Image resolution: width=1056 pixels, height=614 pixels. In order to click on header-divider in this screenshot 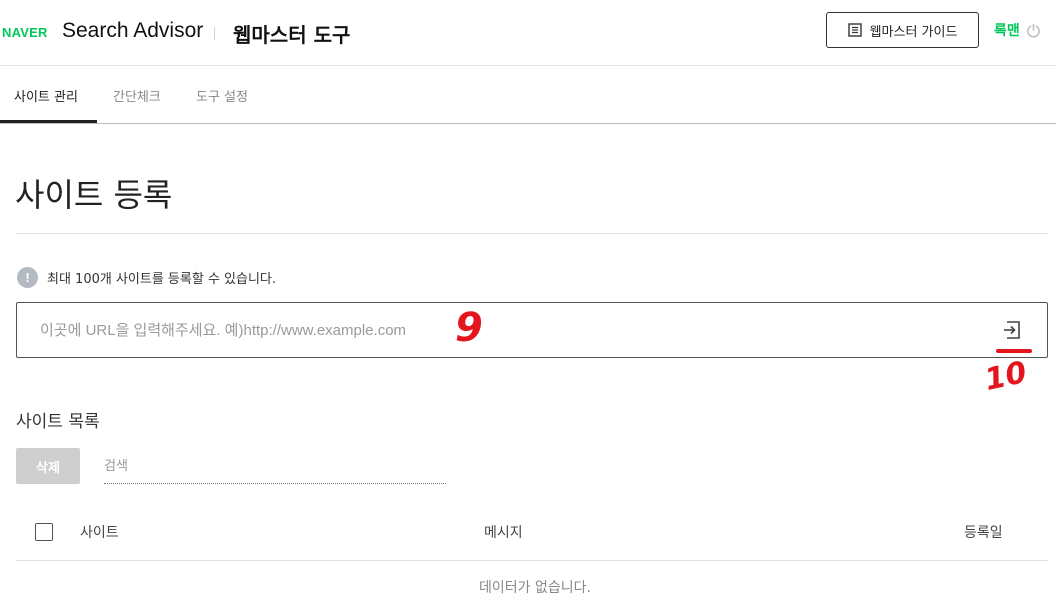, I will do `click(214, 33)`.